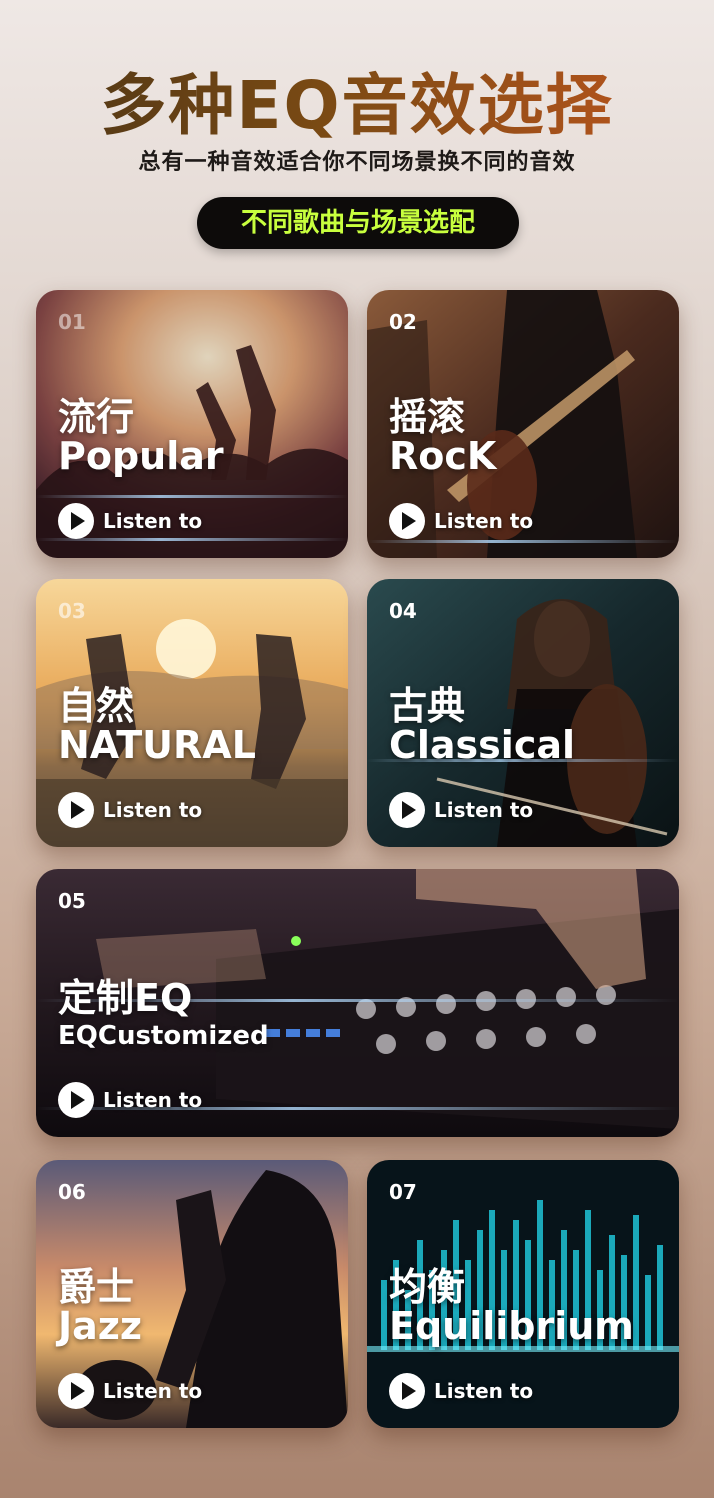  What do you see at coordinates (163, 1036) in the screenshot?
I see `card-title-en: EQCustomized` at bounding box center [163, 1036].